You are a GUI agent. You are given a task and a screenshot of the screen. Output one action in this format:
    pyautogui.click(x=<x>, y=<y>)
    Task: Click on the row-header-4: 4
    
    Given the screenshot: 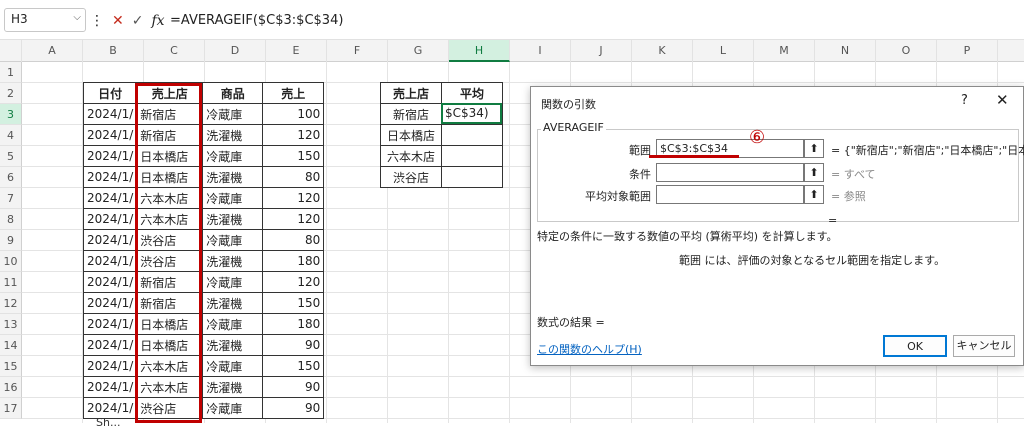 What is the action you would take?
    pyautogui.click(x=11, y=135)
    